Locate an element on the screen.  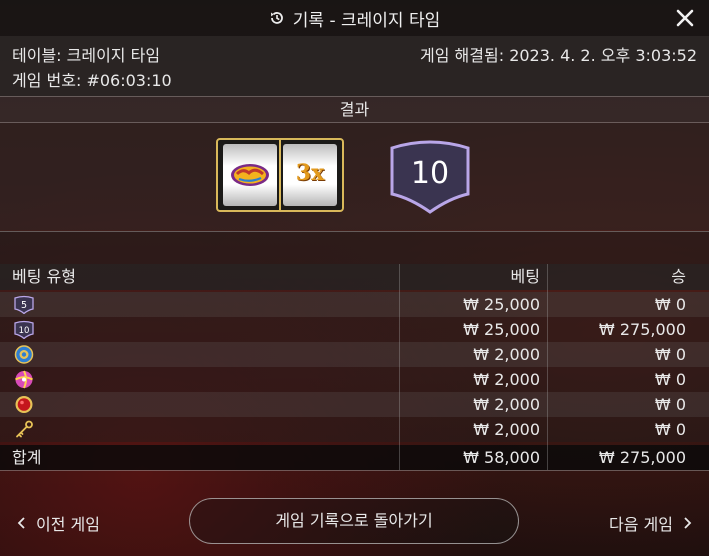
table-row: 5 ₩ 25,000 ₩ 0 is located at coordinates (354, 304).